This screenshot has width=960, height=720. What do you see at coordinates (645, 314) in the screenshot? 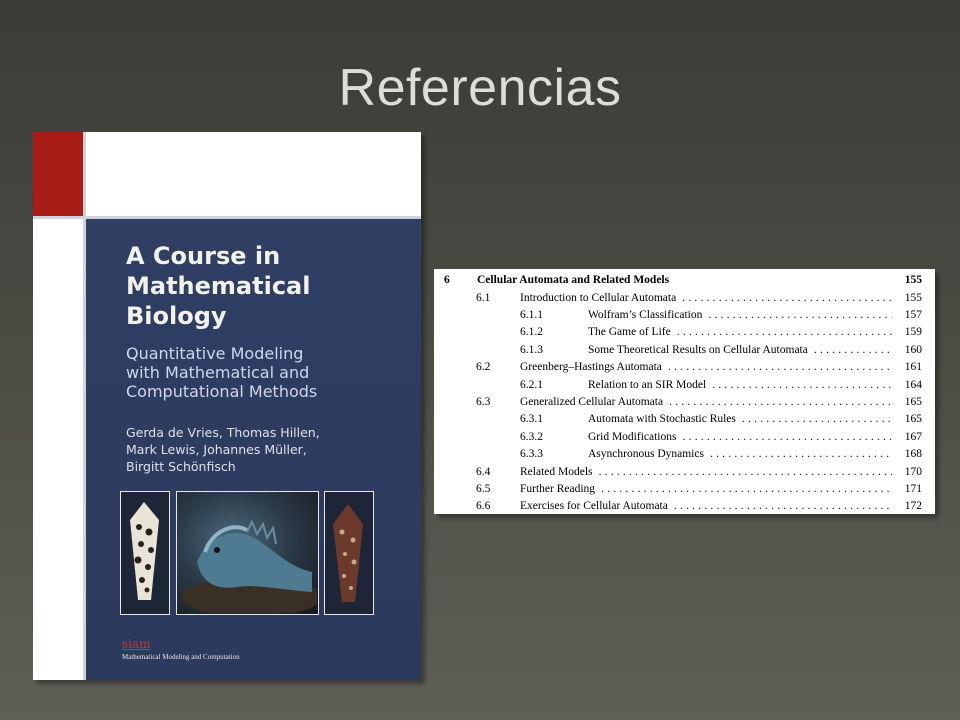
I see `toc-entry-title-text: Wolfram’s Classification` at bounding box center [645, 314].